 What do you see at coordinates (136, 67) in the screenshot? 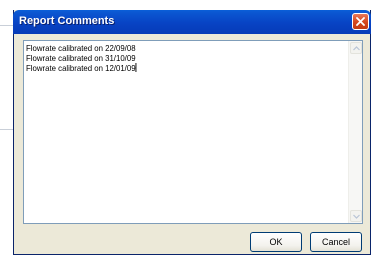
I see `text-caret` at bounding box center [136, 67].